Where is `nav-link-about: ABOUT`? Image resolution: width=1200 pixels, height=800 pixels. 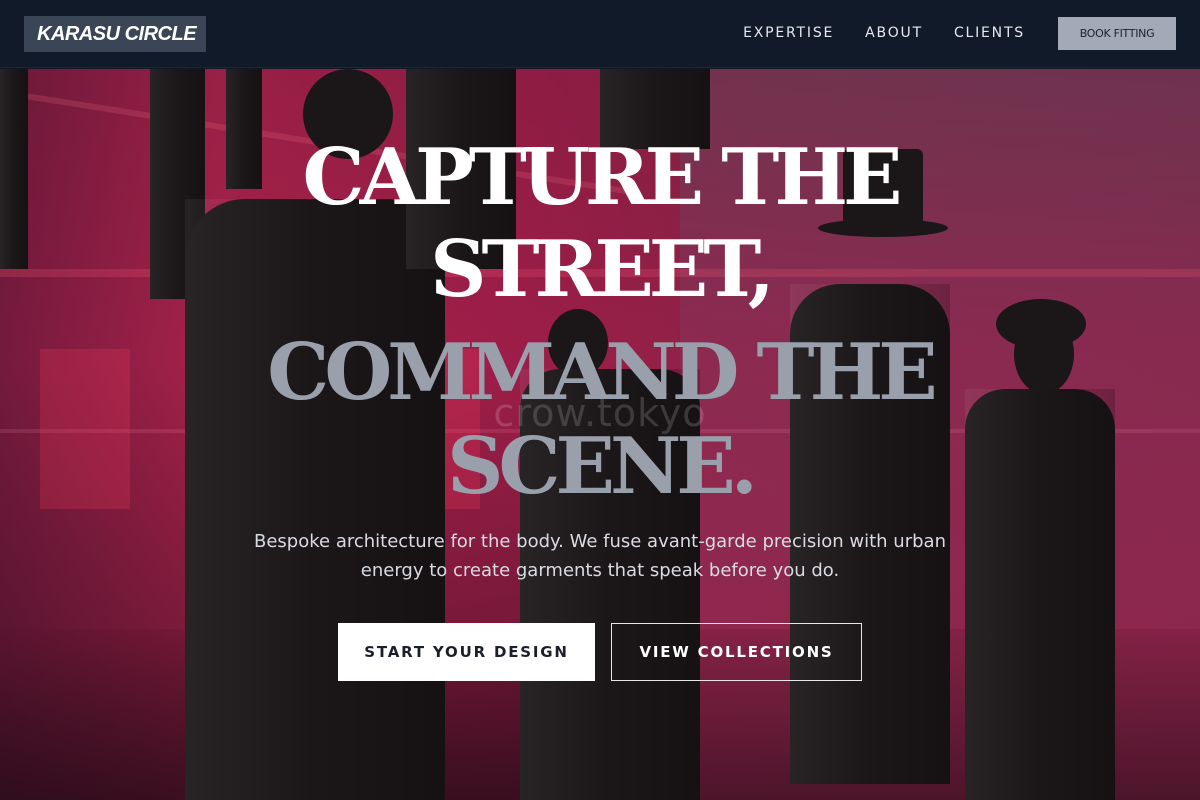 nav-link-about: ABOUT is located at coordinates (894, 33).